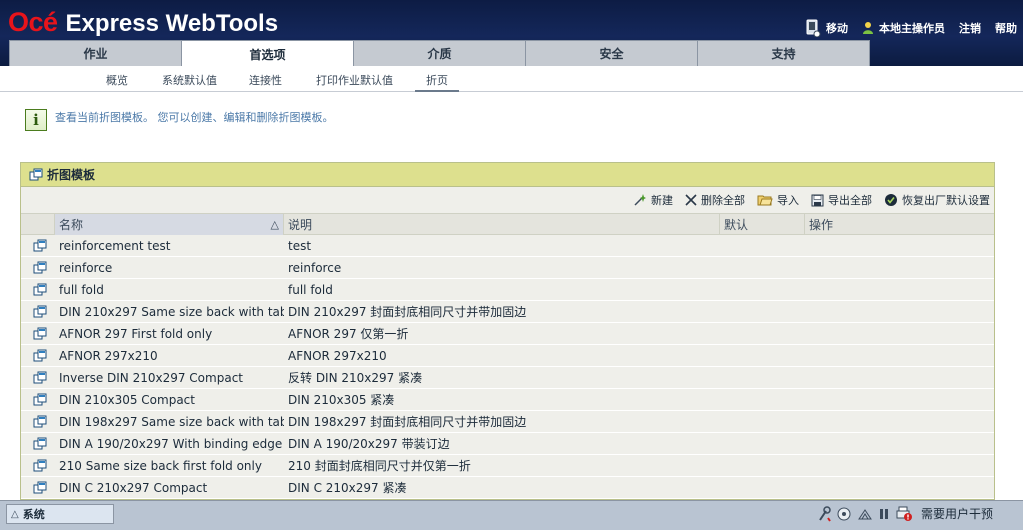  What do you see at coordinates (817, 200) in the screenshot?
I see `save-icon` at bounding box center [817, 200].